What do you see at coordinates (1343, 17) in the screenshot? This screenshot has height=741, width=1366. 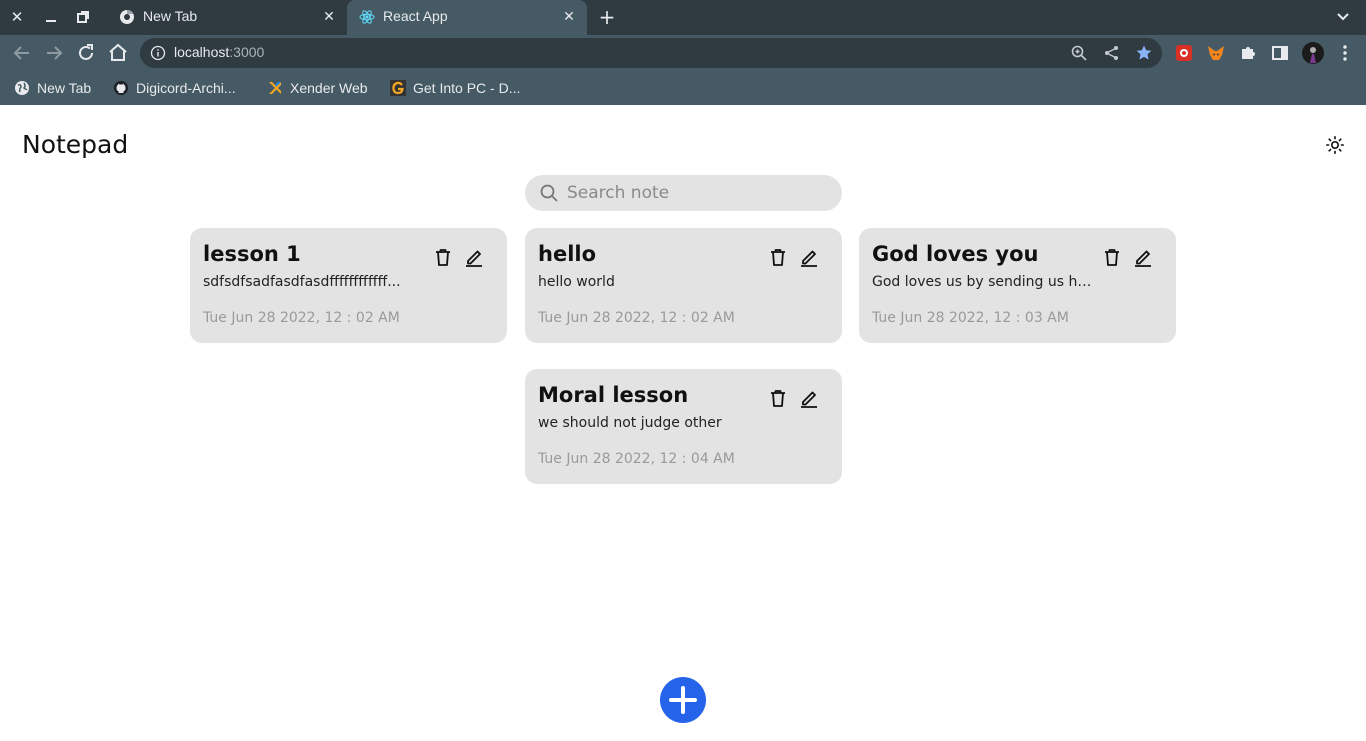 I see `chevron-down-icon` at bounding box center [1343, 17].